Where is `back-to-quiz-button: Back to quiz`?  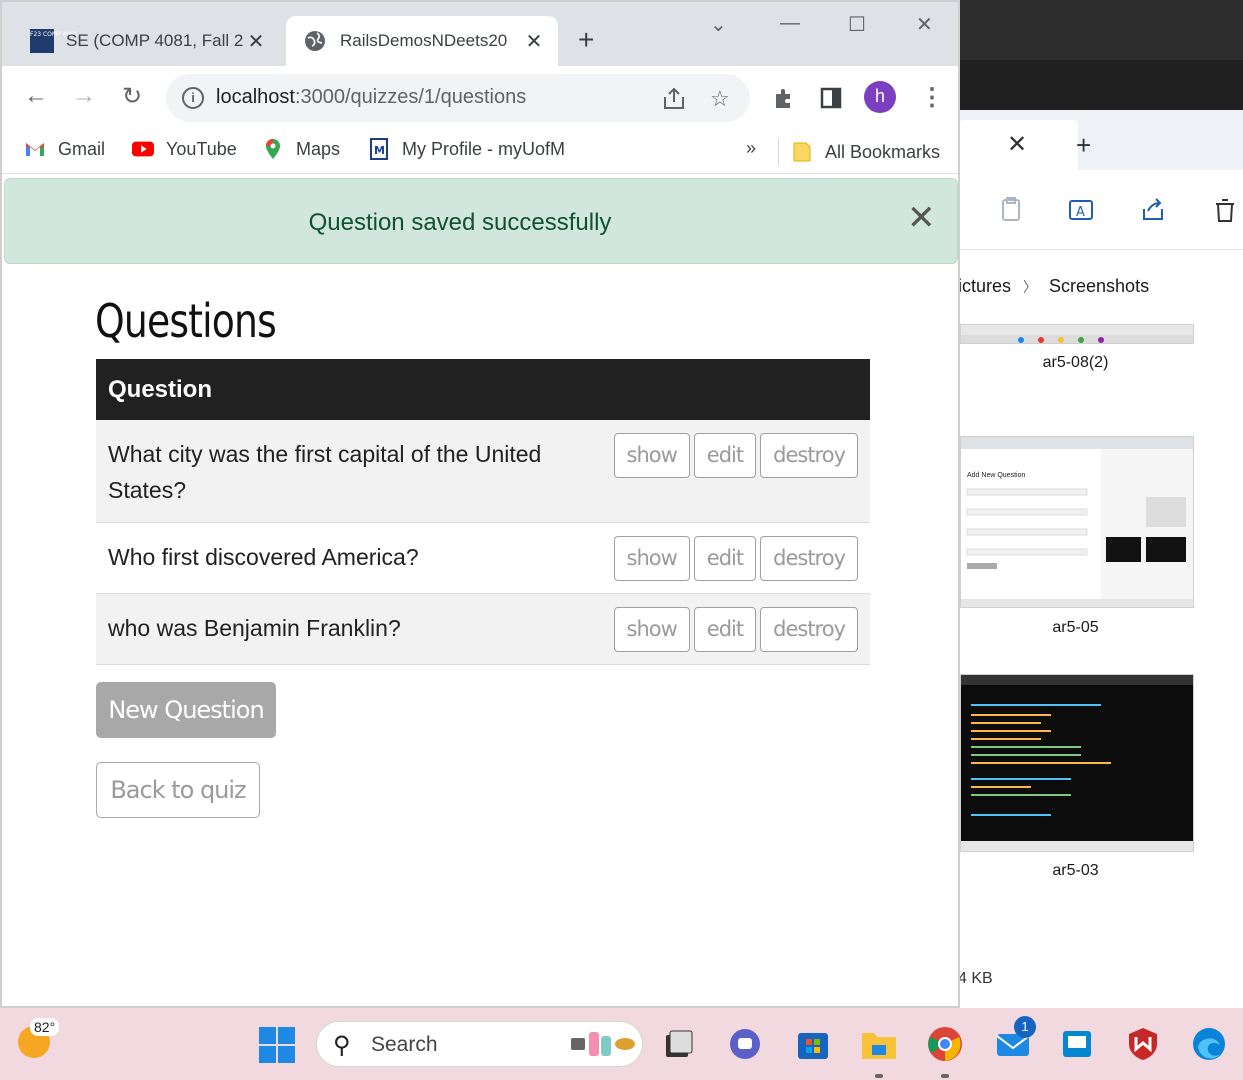 back-to-quiz-button: Back to quiz is located at coordinates (178, 790).